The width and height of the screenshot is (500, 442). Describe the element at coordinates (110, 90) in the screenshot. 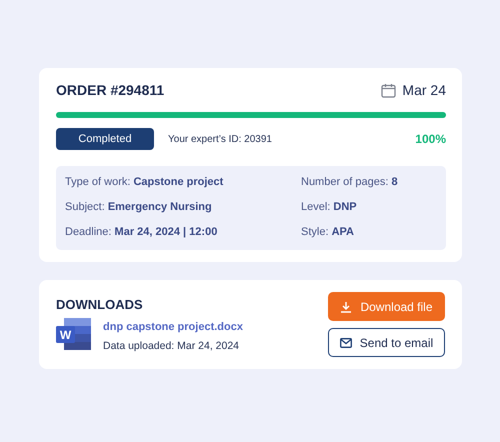

I see `order-title: ORDER #294811` at that location.